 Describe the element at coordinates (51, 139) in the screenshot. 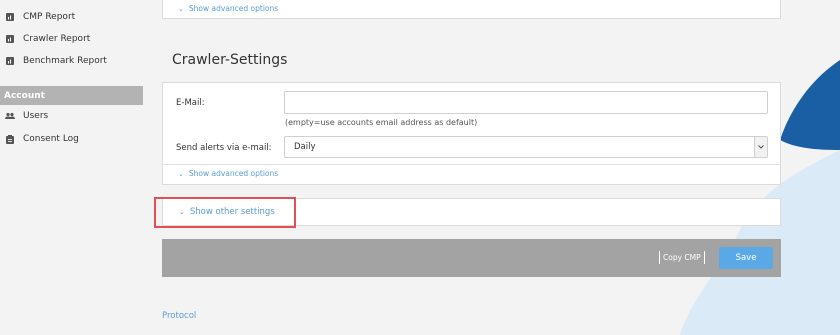

I see `sidebar-item-label: Consent Log` at that location.